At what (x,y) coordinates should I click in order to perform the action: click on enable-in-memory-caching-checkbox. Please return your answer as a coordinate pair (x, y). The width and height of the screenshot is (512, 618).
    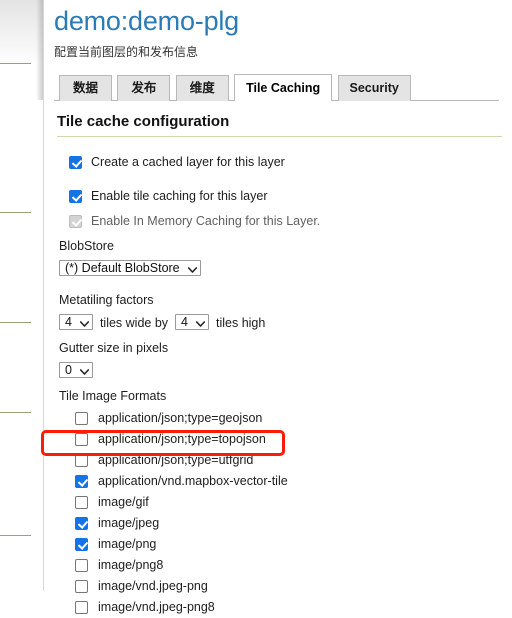
    Looking at the image, I should click on (75, 221).